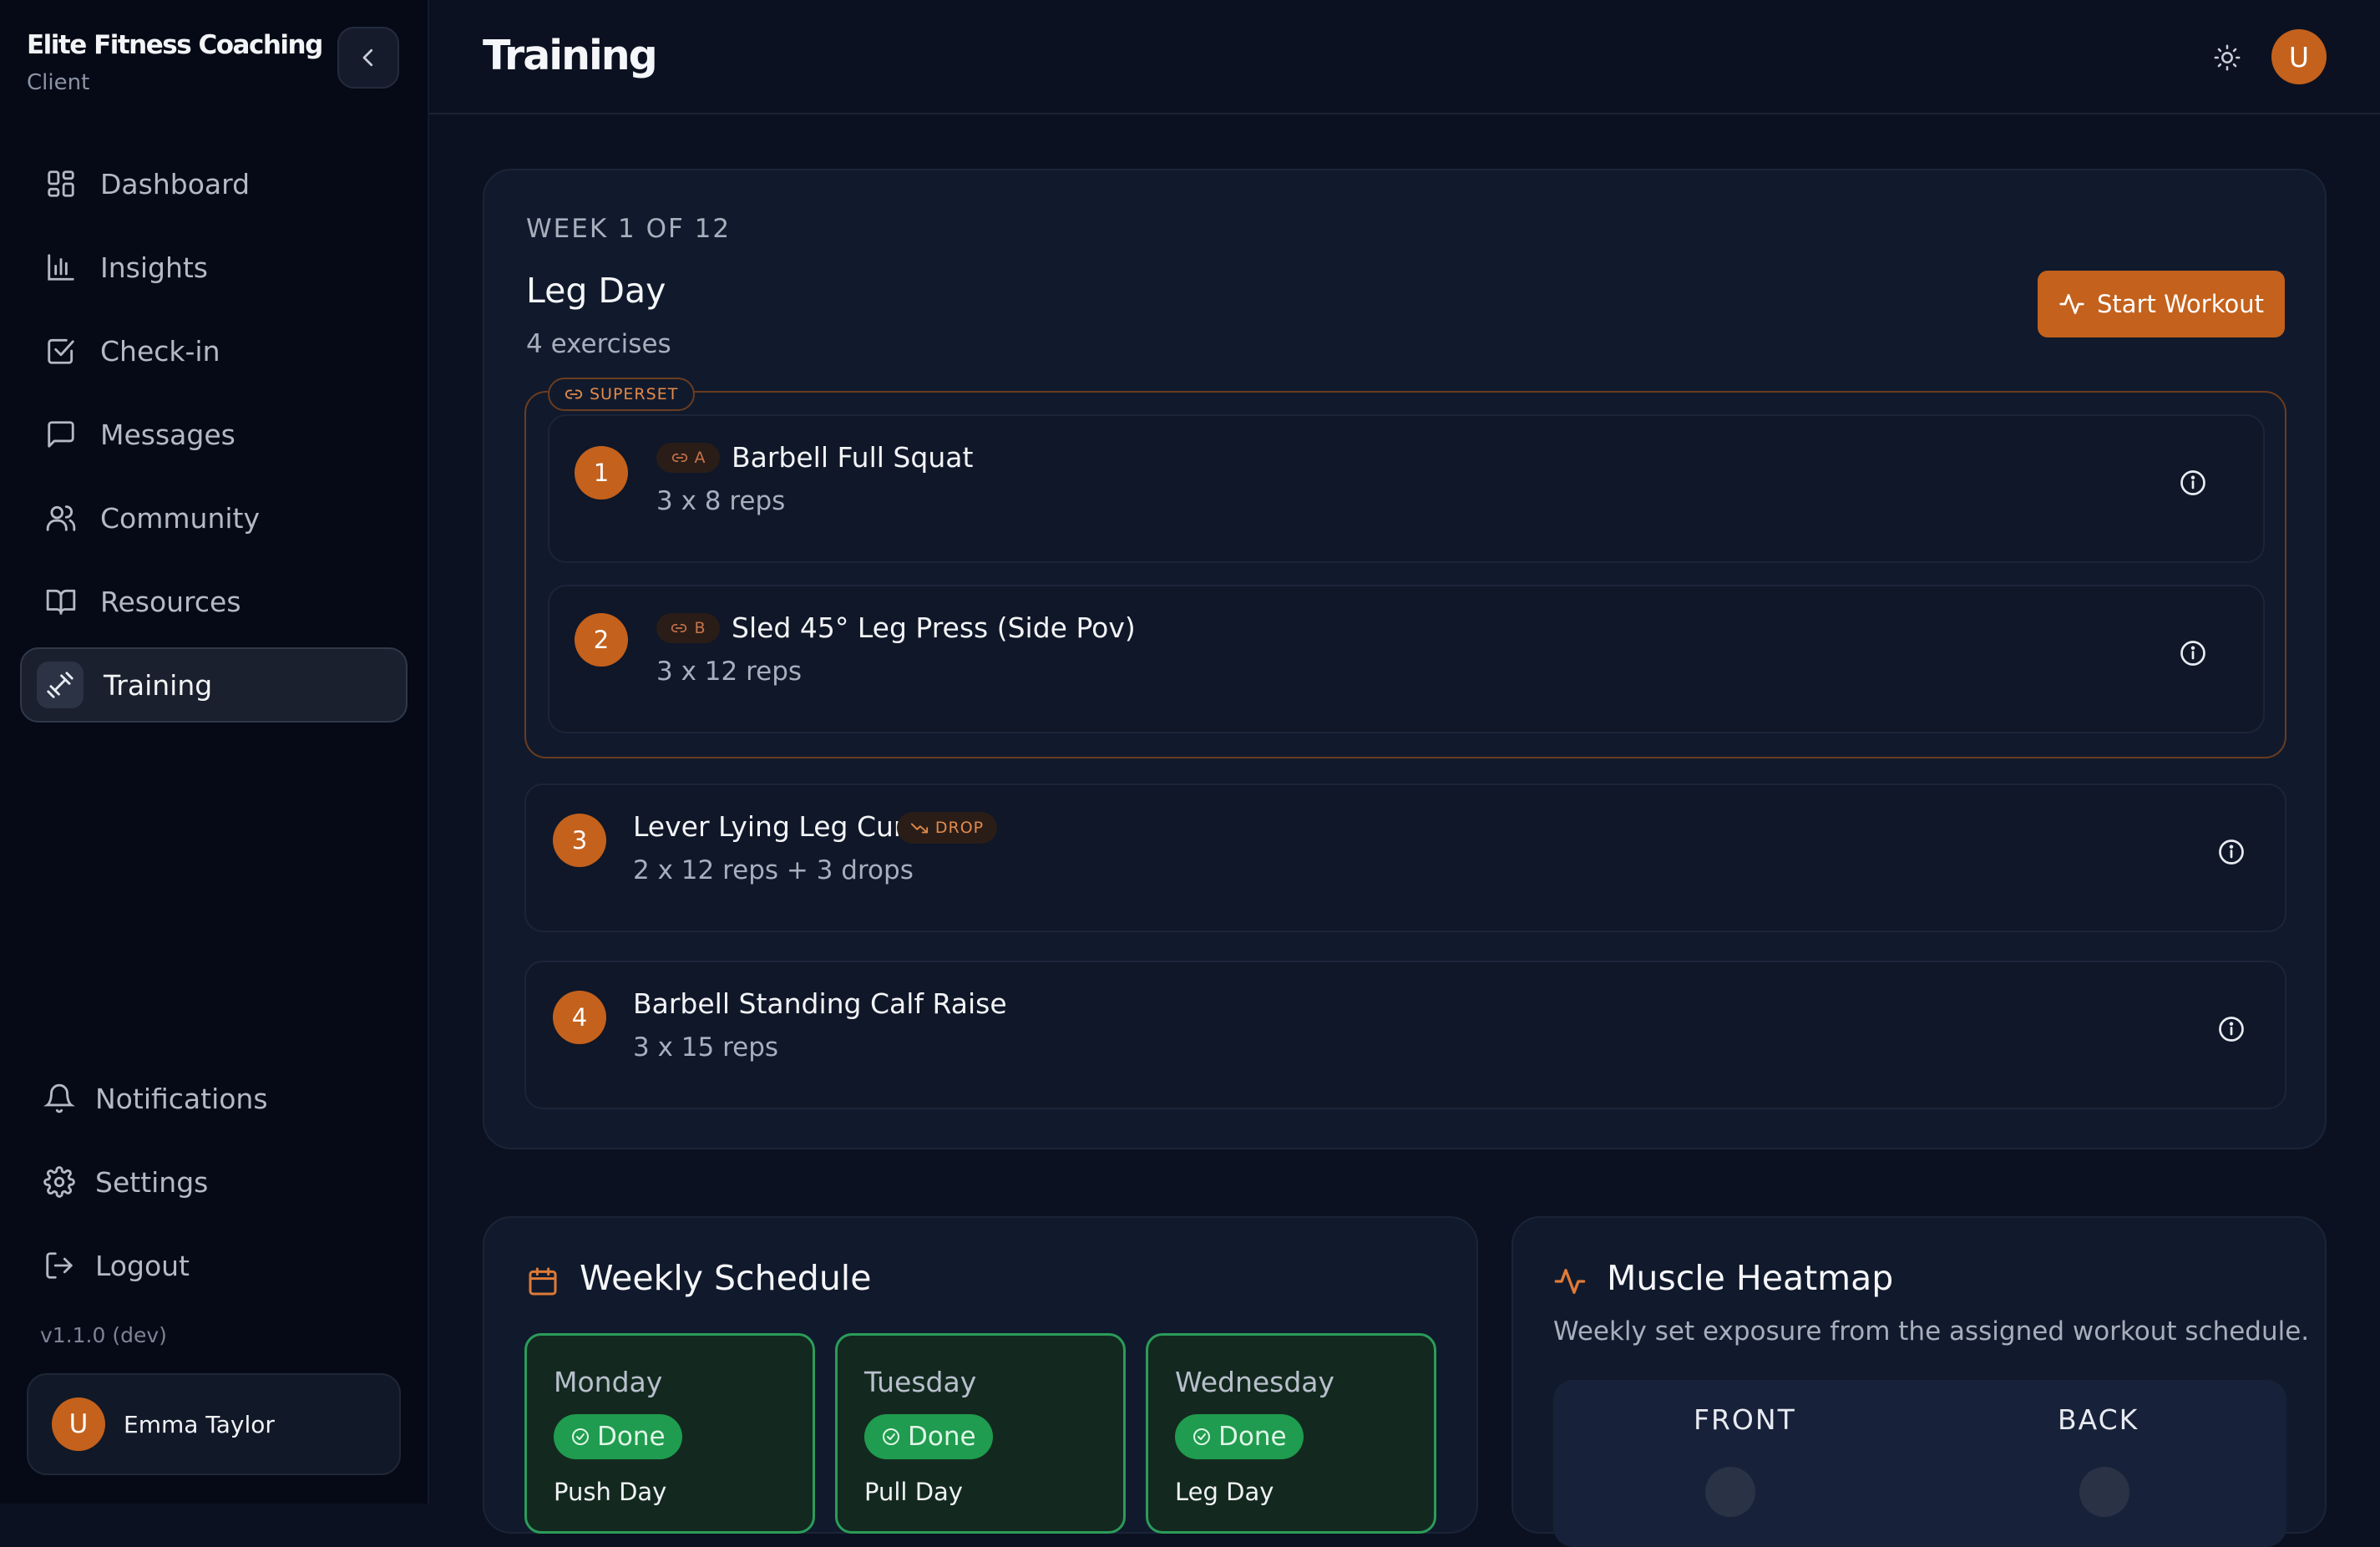 This screenshot has height=1547, width=2380. What do you see at coordinates (59, 1182) in the screenshot?
I see `gear-icon` at bounding box center [59, 1182].